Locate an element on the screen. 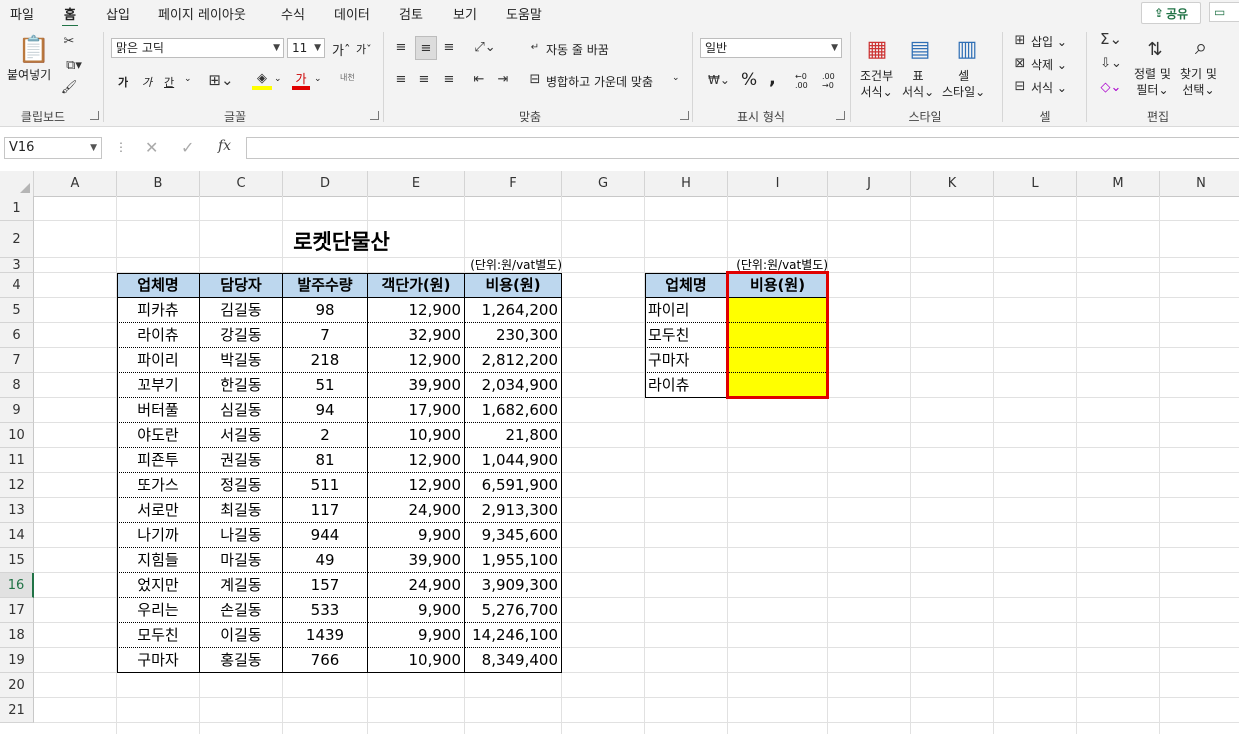 This screenshot has width=1239, height=734. comma-button: , is located at coordinates (772, 78).